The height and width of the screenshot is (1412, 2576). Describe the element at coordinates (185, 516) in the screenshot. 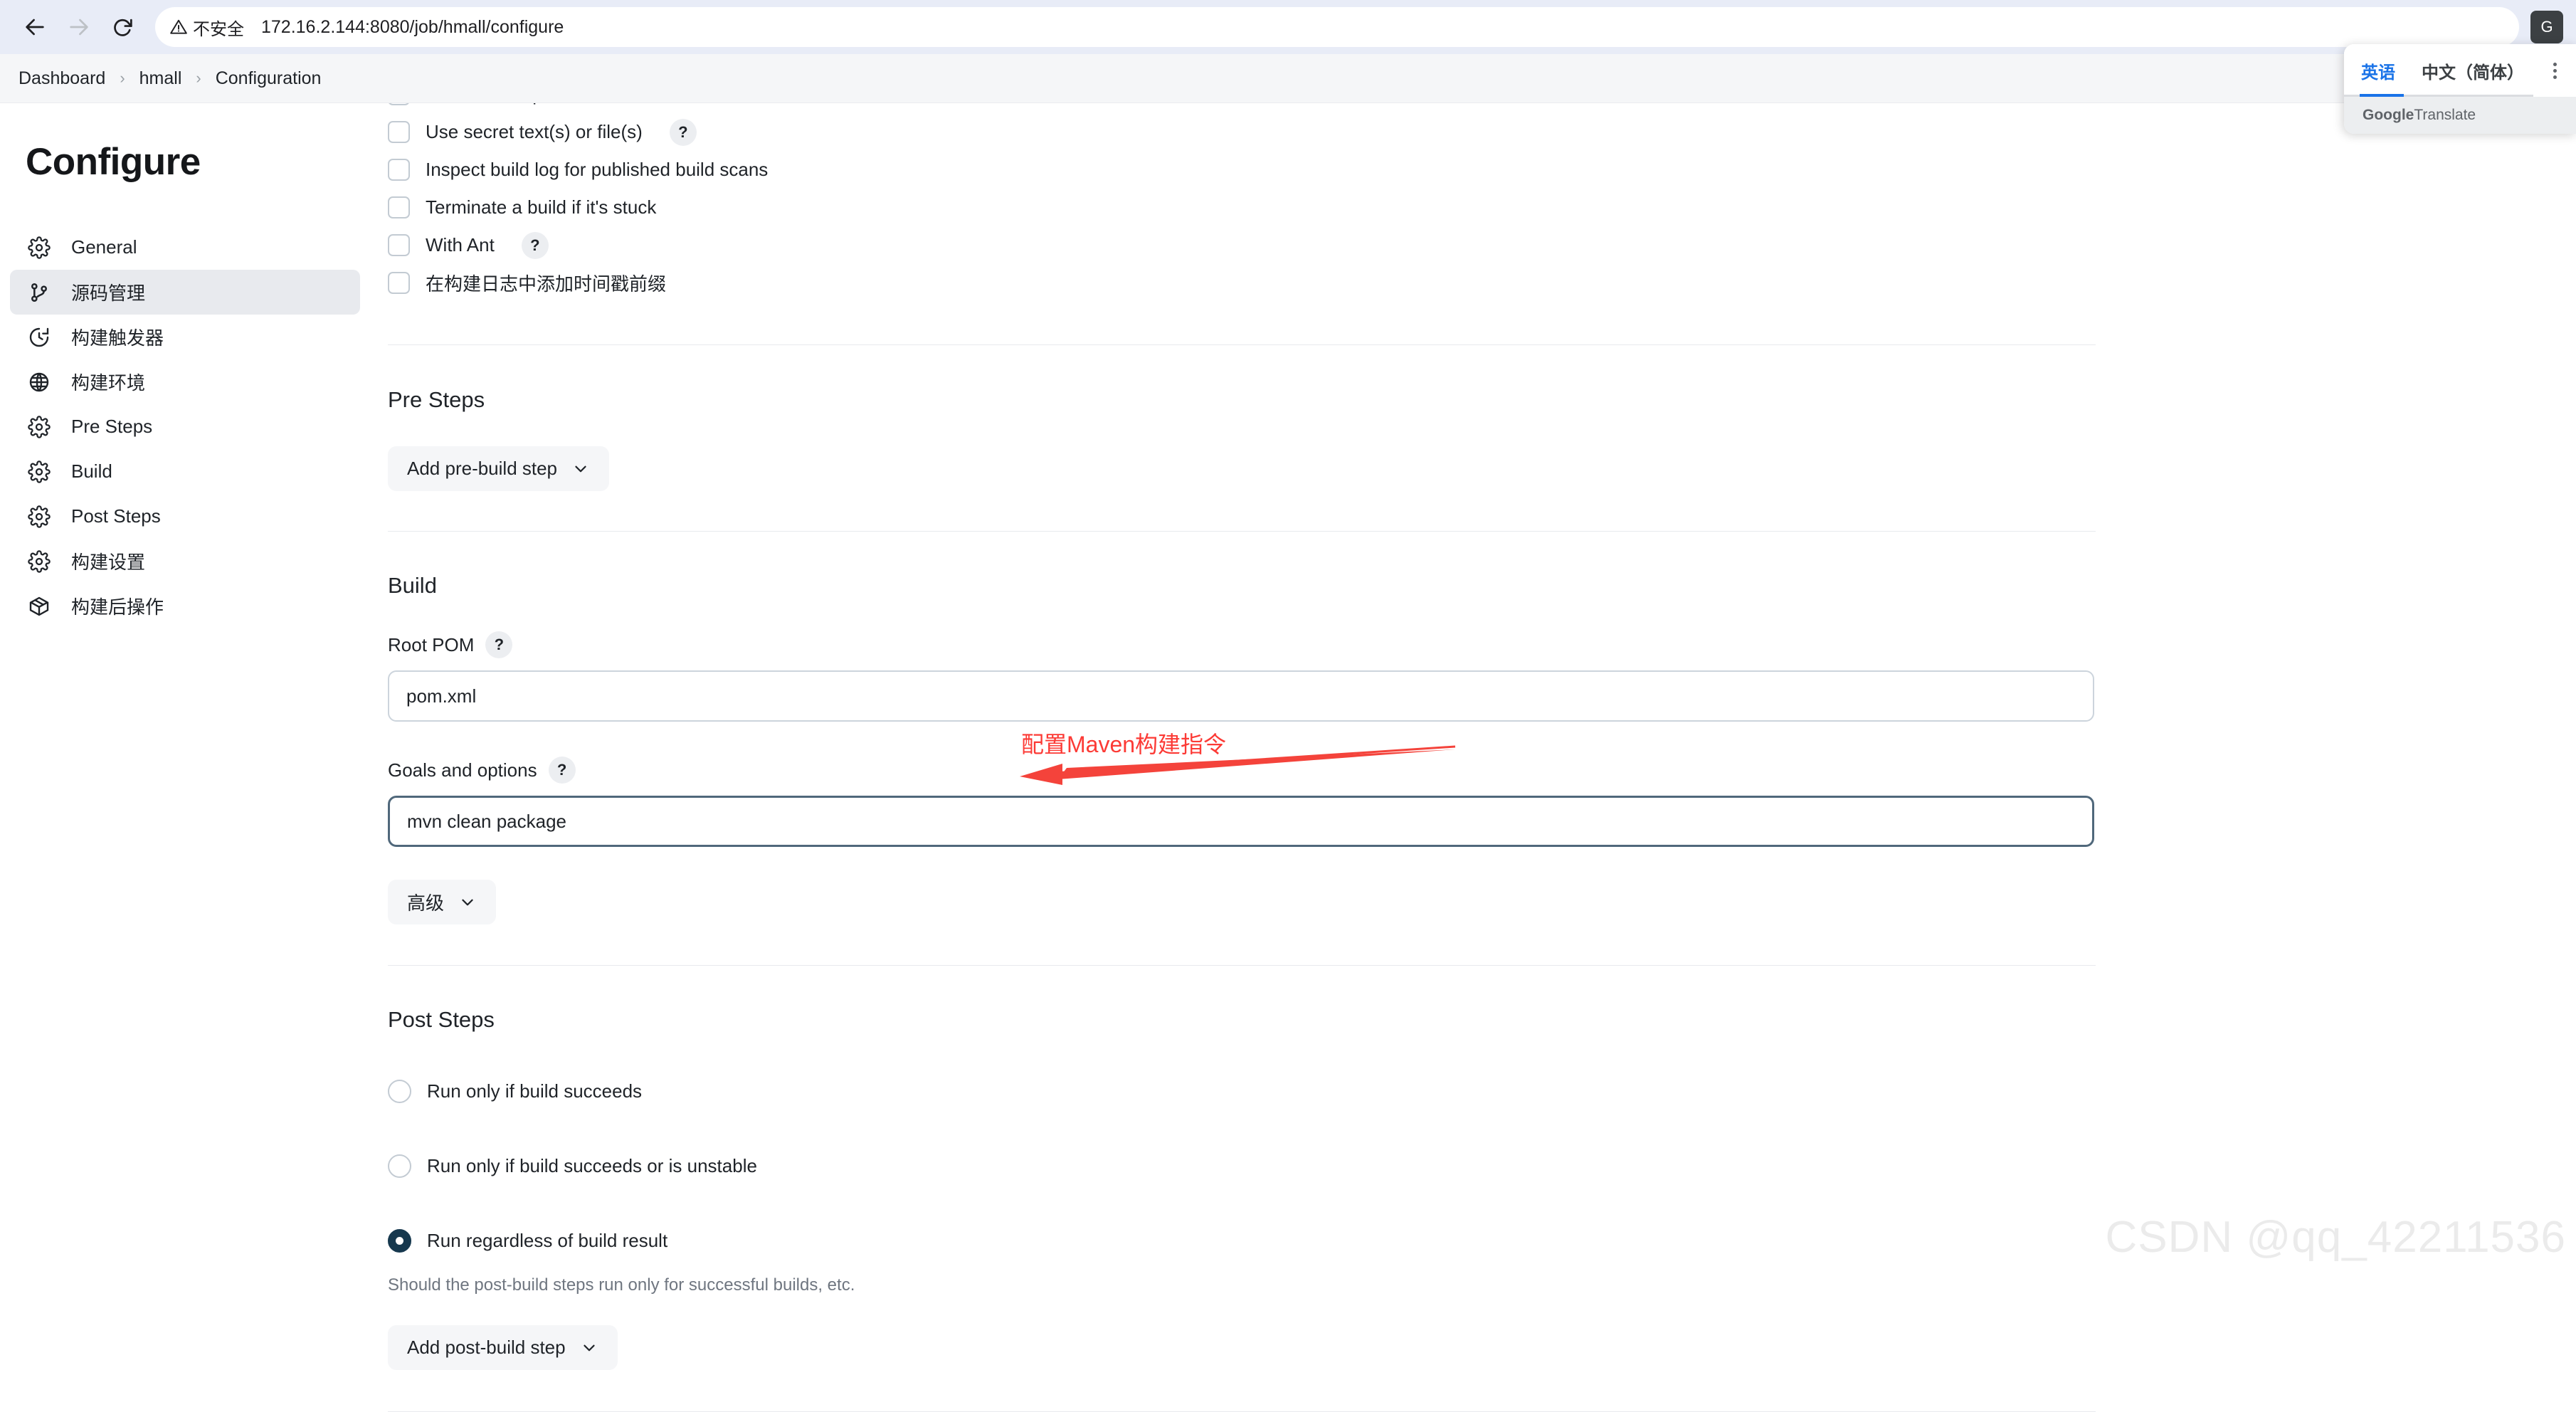

I see `sidebar-item-post-steps: Post Steps` at that location.